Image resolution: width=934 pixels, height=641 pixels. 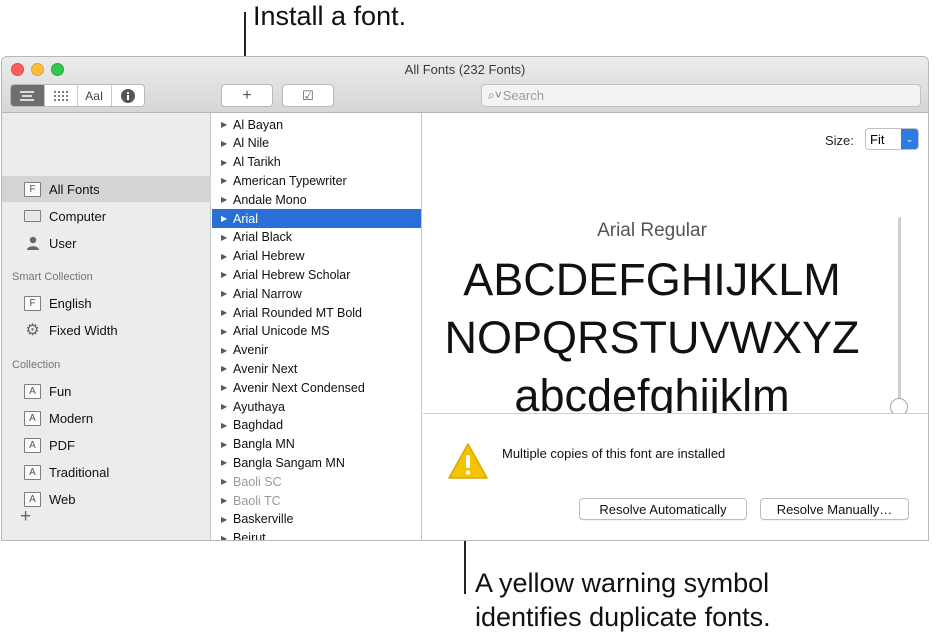 I want to click on sidebar-item-label: Traditional, so click(x=79, y=472).